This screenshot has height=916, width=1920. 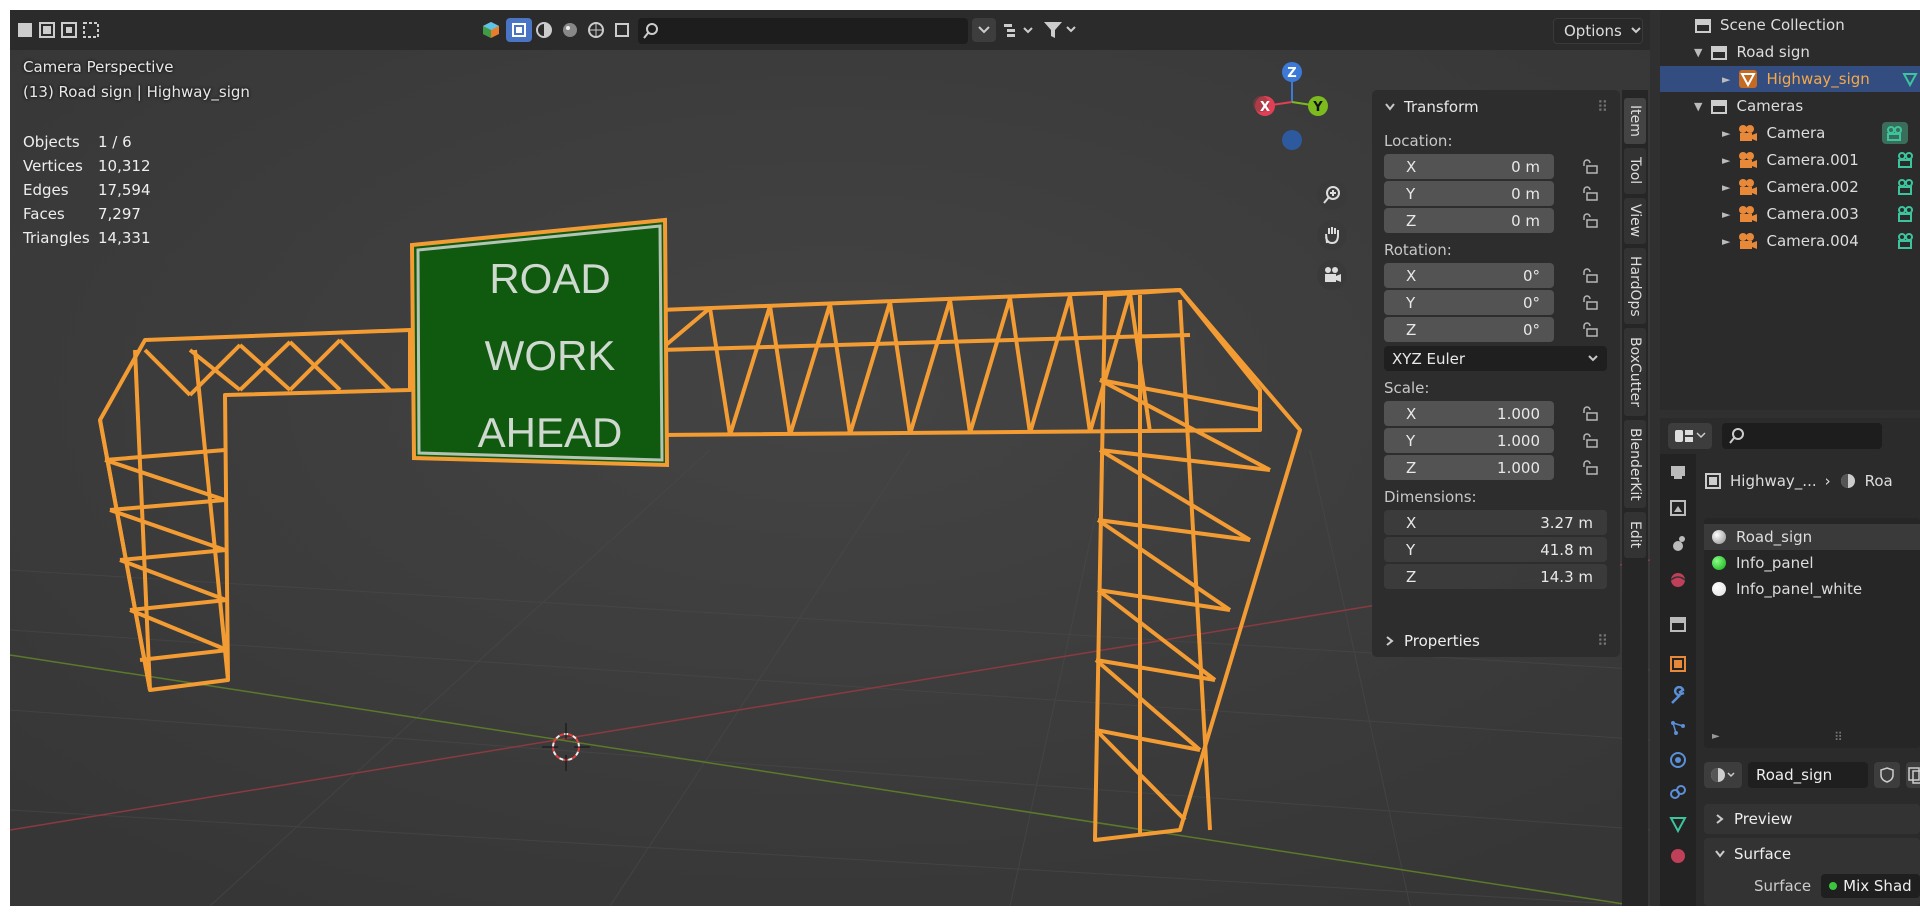 What do you see at coordinates (1491, 275) in the screenshot?
I see `rotation-x-field: X 0°` at bounding box center [1491, 275].